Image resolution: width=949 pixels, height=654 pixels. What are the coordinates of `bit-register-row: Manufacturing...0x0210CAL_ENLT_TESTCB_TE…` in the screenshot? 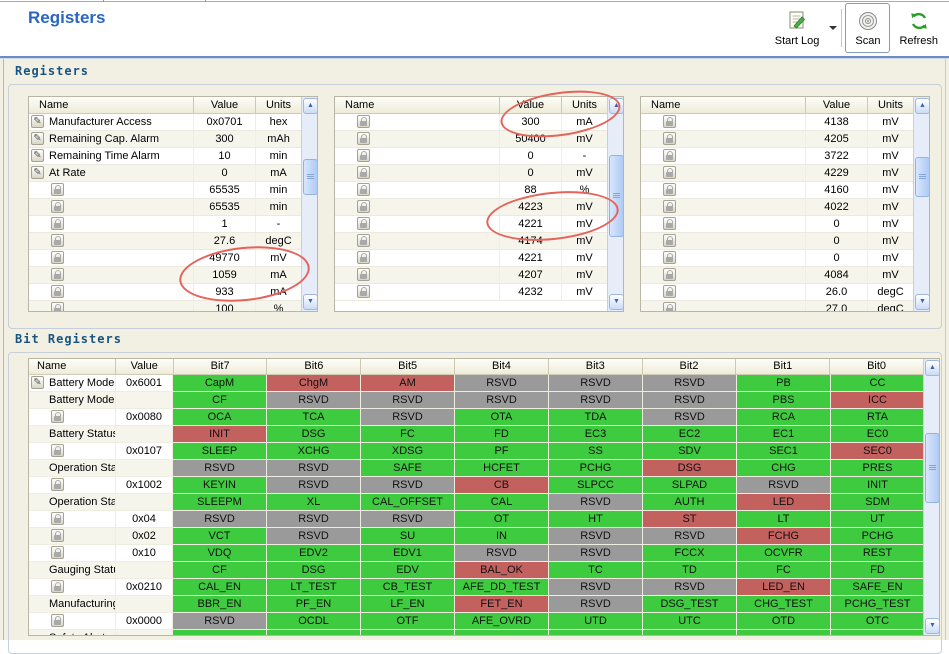 It's located at (484, 587).